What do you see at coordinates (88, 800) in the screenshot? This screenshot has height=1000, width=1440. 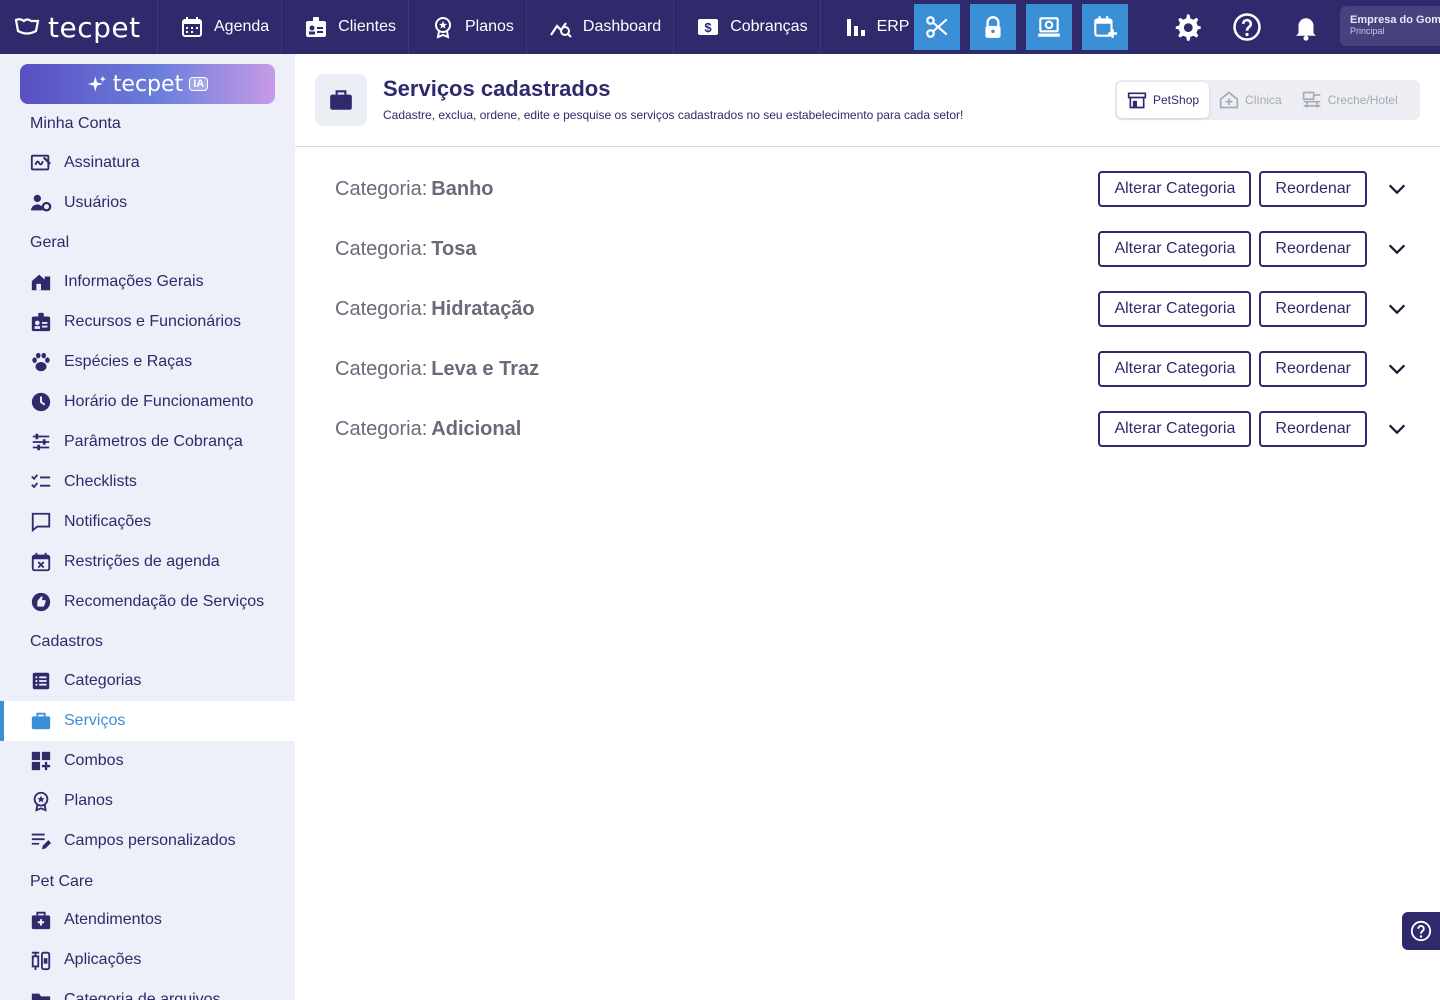 I see `sidebar-item-label: Planos` at bounding box center [88, 800].